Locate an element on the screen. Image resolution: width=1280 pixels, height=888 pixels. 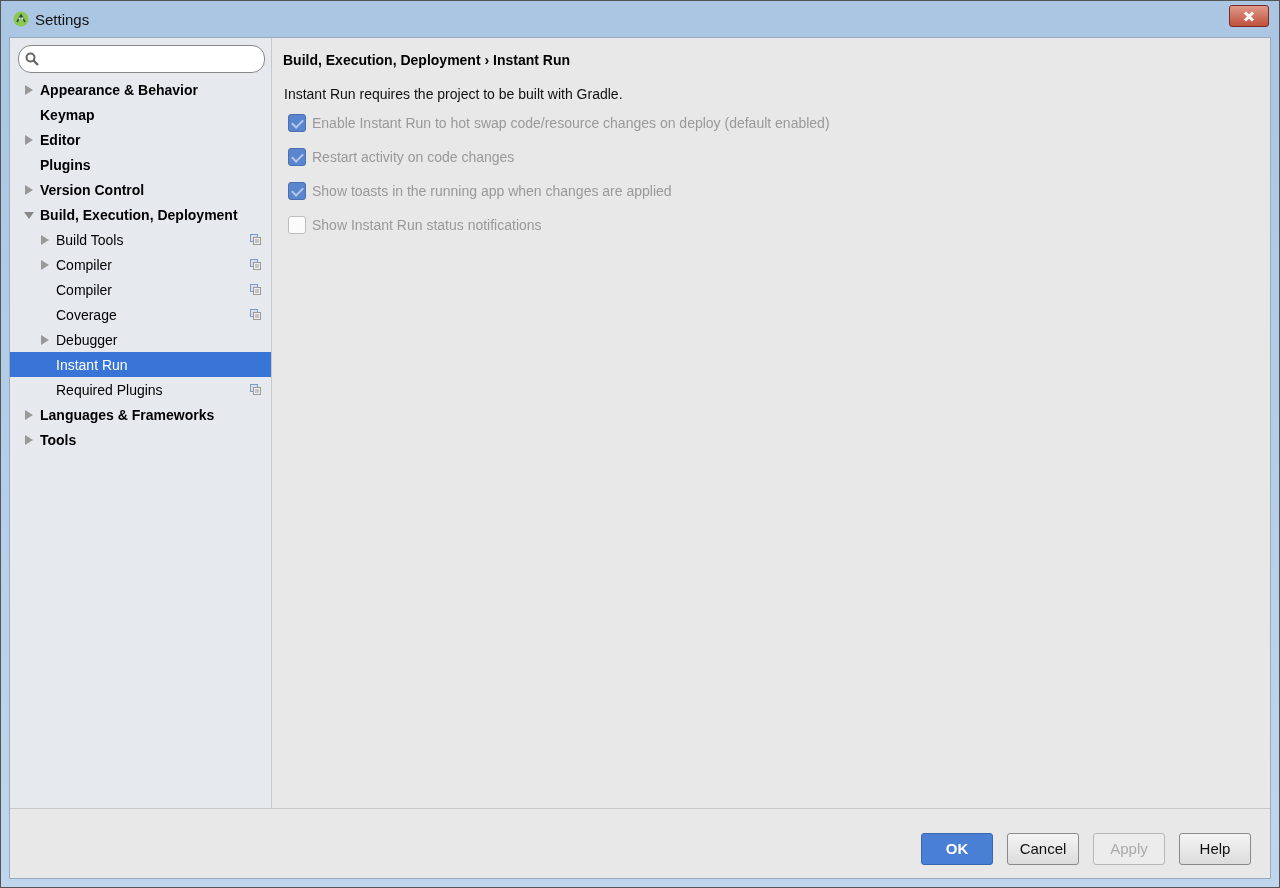
breadcrumb: Build, Execution, Deployment › Instant Run is located at coordinates (427, 61).